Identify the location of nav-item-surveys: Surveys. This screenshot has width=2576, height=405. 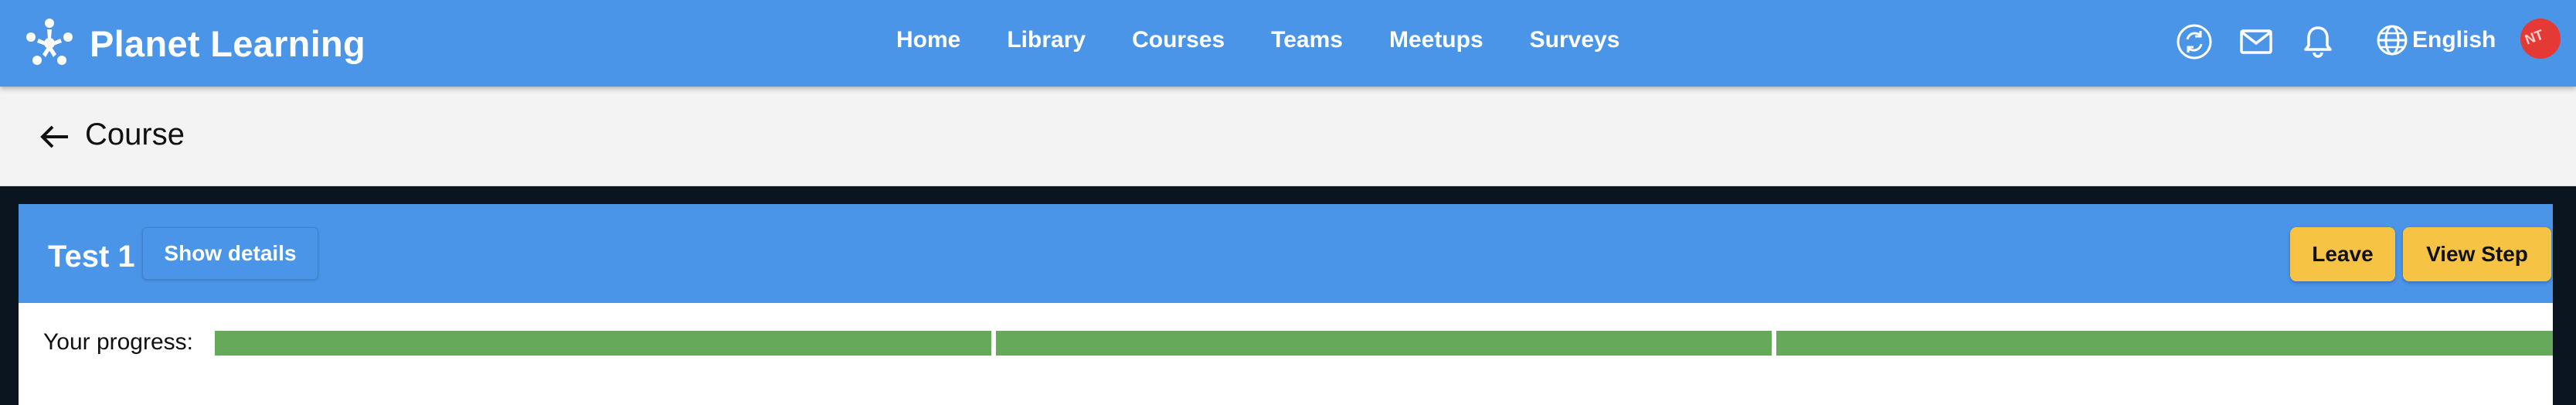
(1575, 40).